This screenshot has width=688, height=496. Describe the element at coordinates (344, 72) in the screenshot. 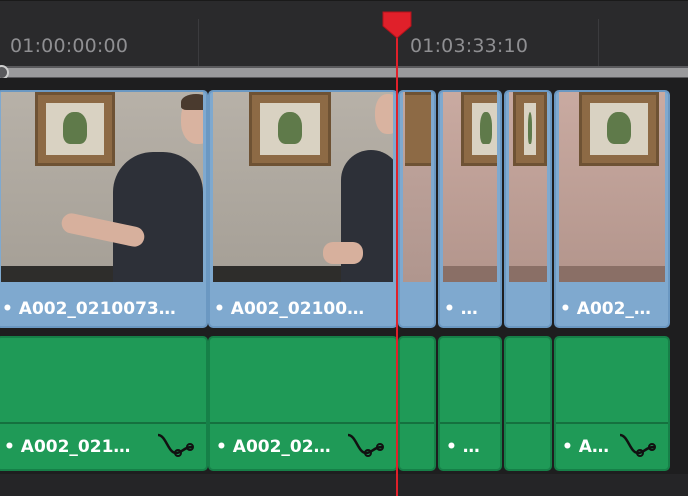

I see `timeline-scroll-bar` at that location.